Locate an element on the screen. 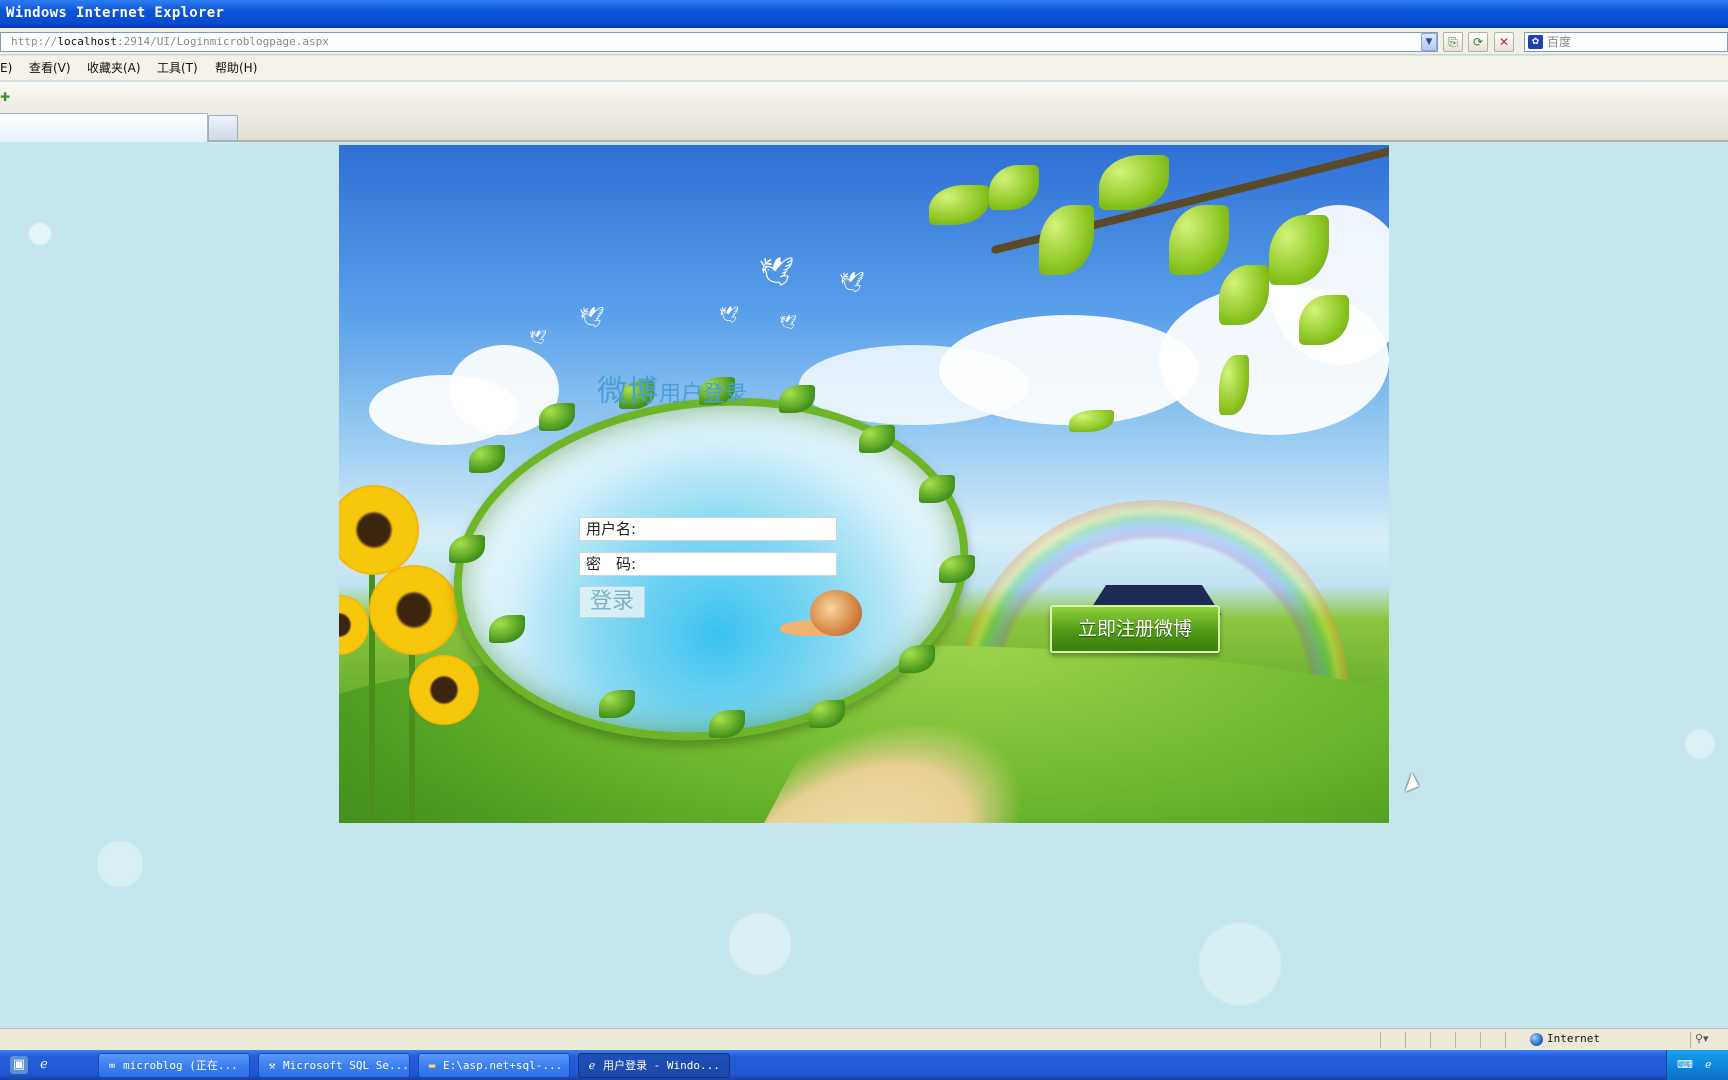 Image resolution: width=1728 pixels, height=1080 pixels. password-field: 密 码: is located at coordinates (708, 564).